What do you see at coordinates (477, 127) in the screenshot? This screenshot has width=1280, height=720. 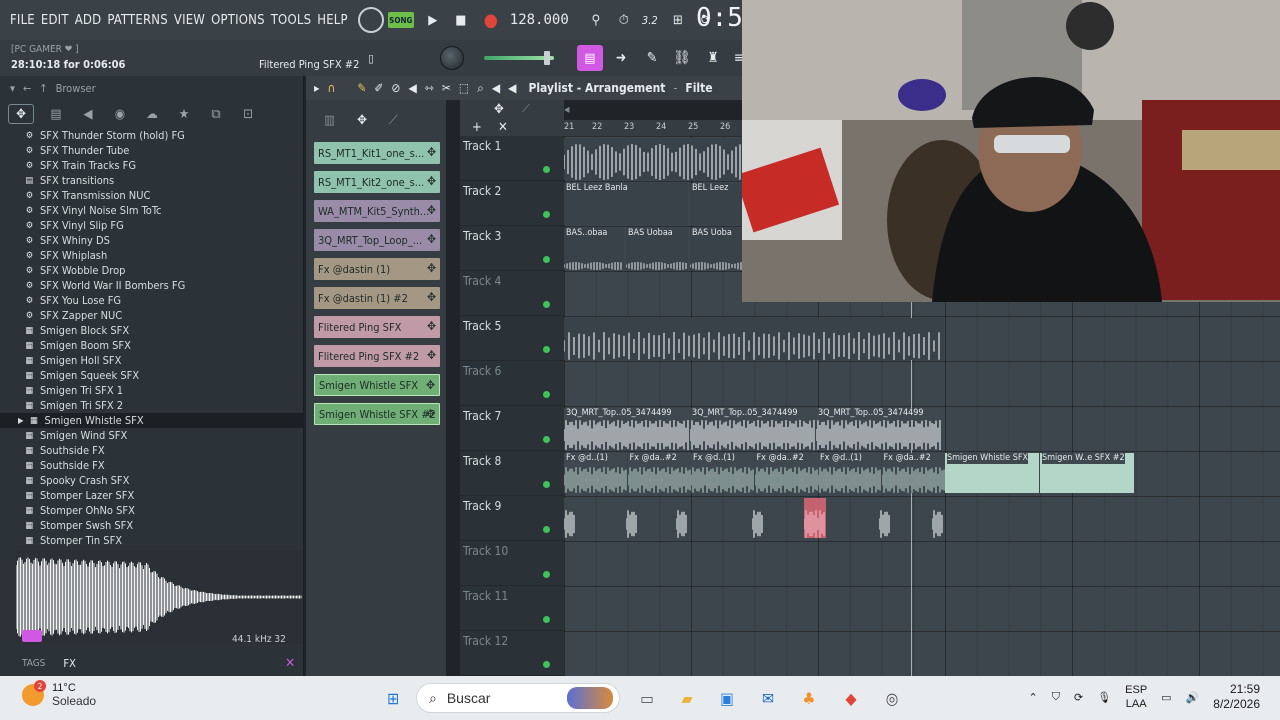 I see `add-icon: +` at bounding box center [477, 127].